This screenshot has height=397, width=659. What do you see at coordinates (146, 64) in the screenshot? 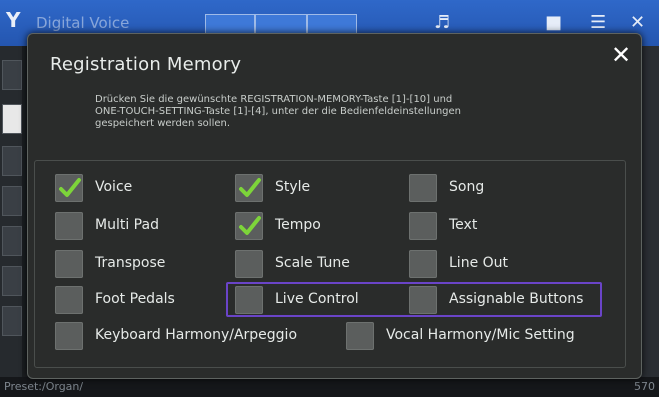
I see `dialog-title: Registration Memory` at bounding box center [146, 64].